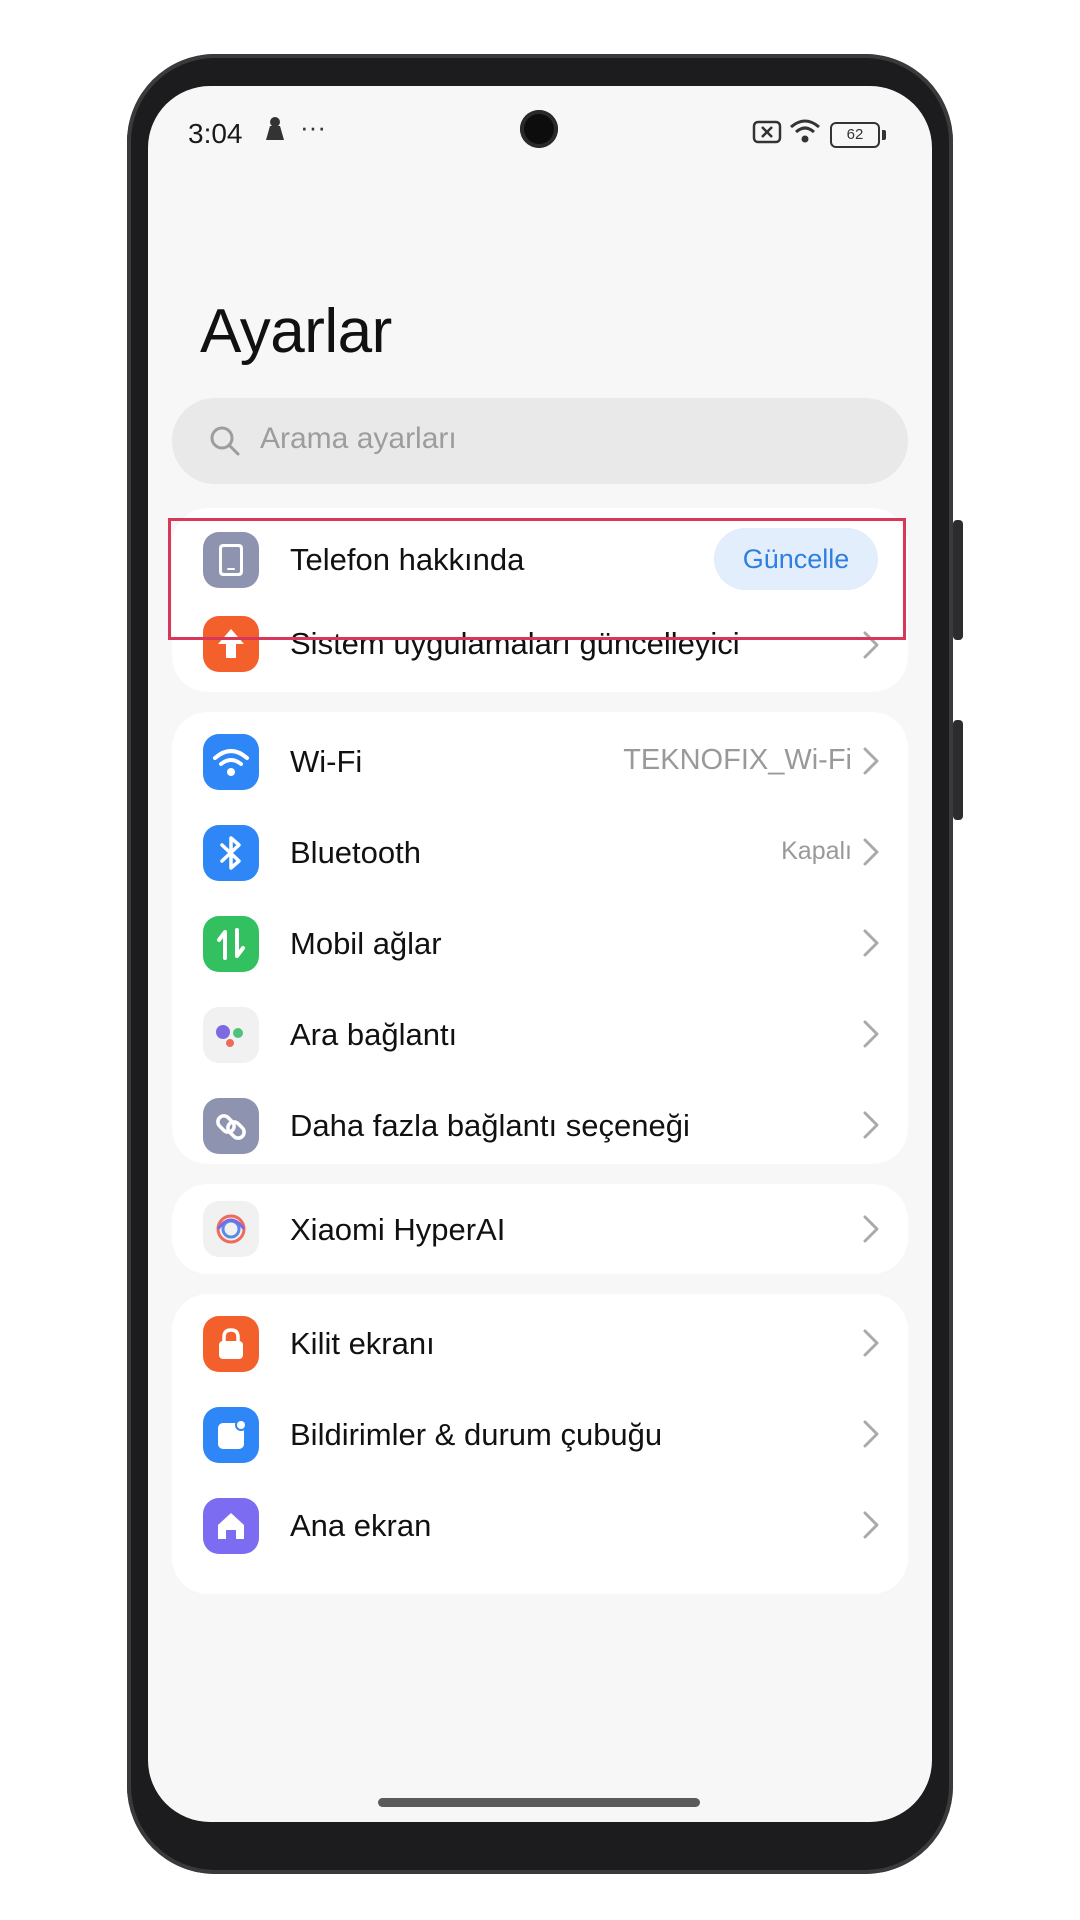  I want to click on wifi-icon, so click(231, 762).